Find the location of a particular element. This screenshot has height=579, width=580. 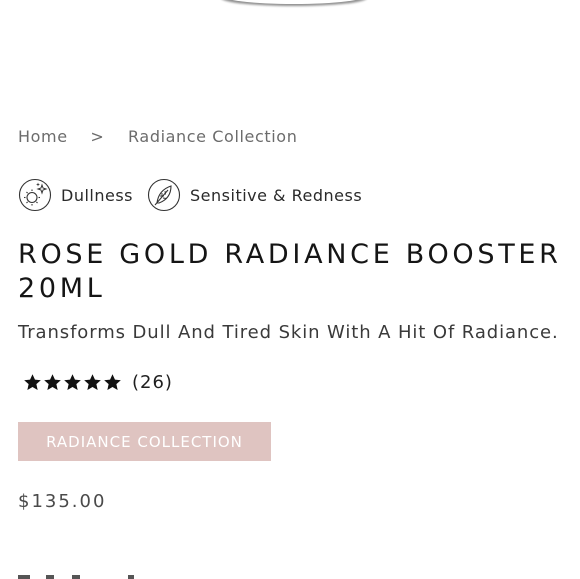

breadcrumb-home-link: Home is located at coordinates (43, 136).